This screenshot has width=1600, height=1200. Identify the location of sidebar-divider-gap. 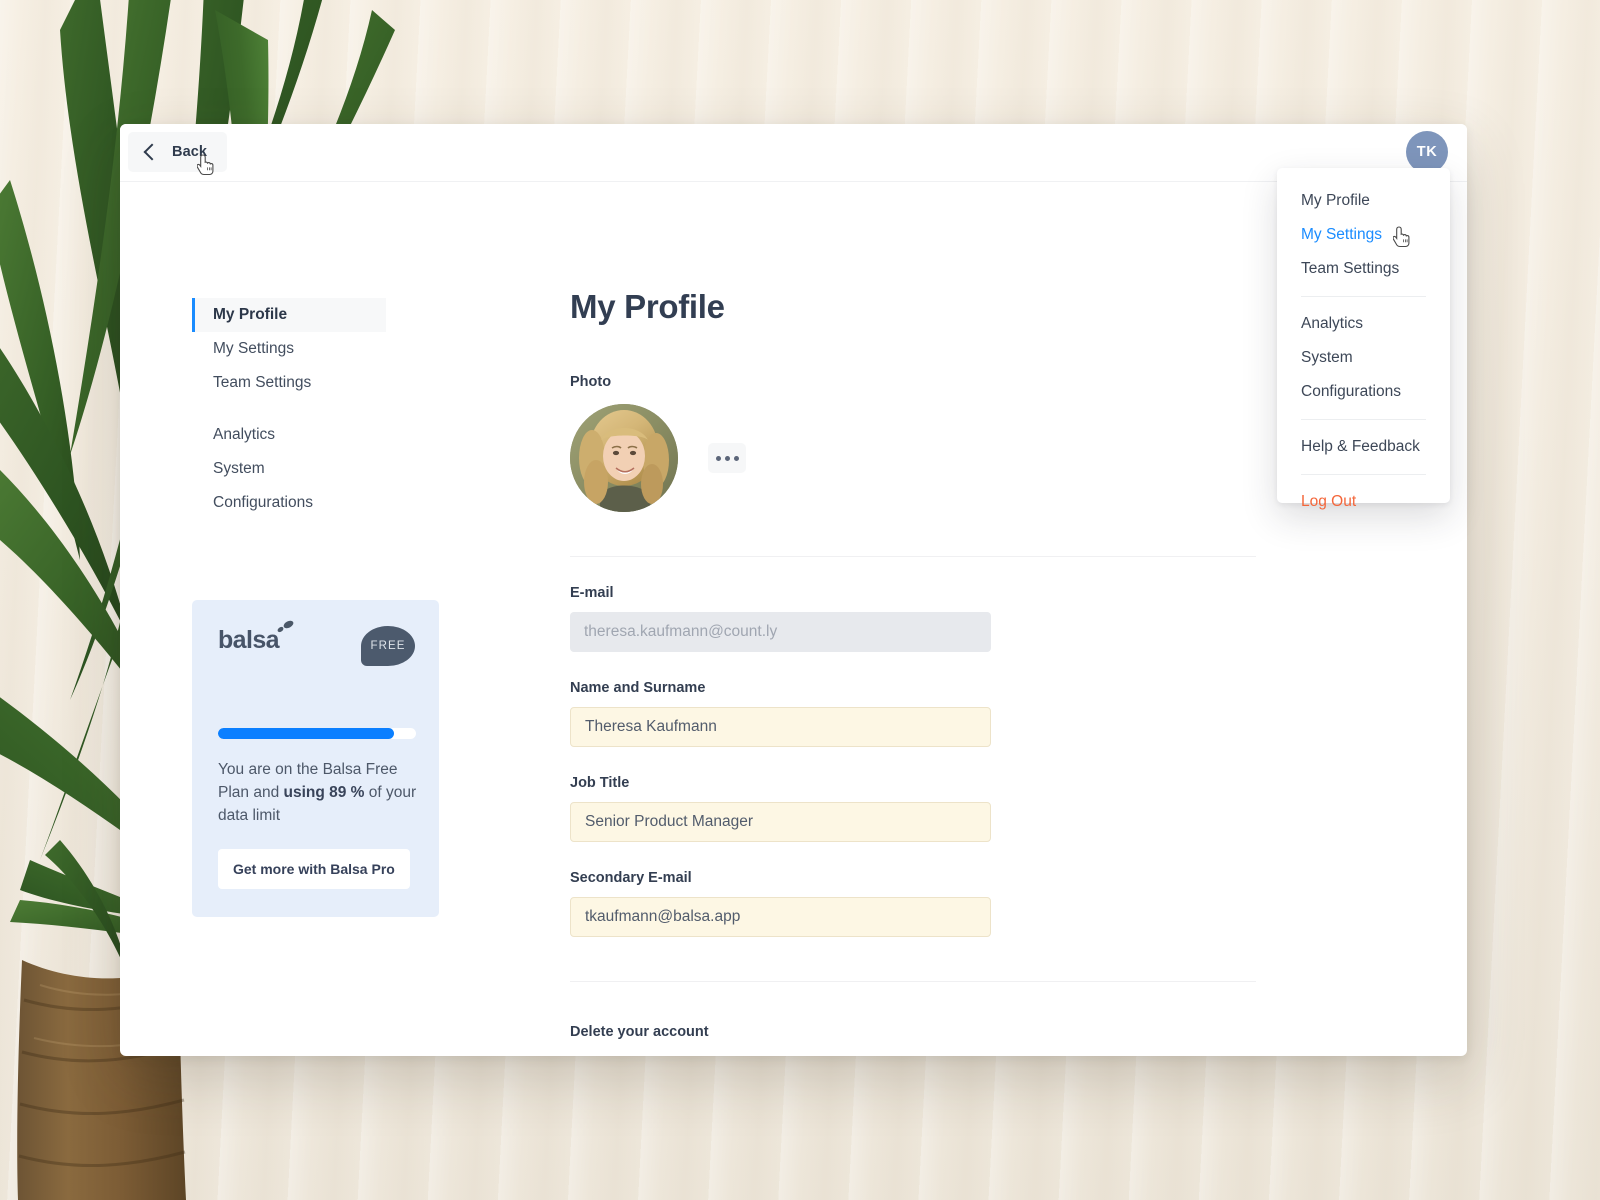
(381, 409).